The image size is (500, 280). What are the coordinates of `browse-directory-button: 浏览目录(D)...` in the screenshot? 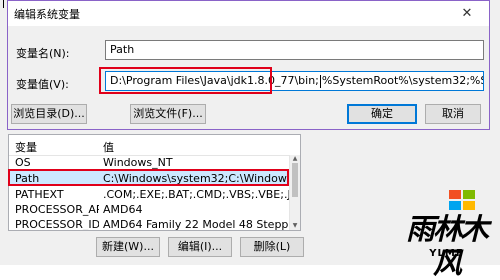 It's located at (49, 114).